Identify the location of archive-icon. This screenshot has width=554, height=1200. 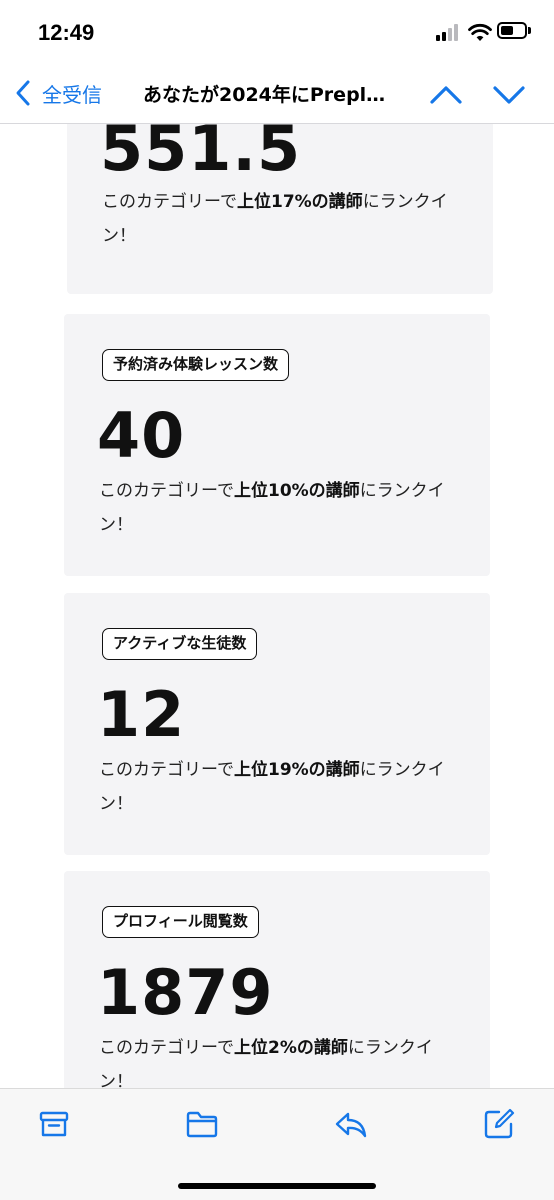
(54, 1124).